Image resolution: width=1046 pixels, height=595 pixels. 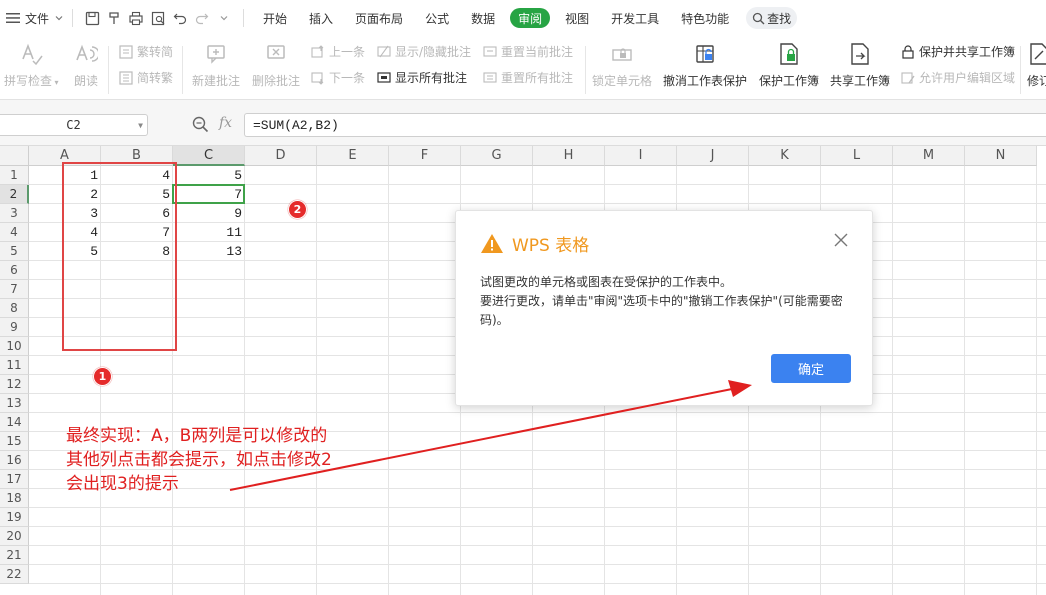 I want to click on prev-comment-button: 上一条, so click(x=337, y=51).